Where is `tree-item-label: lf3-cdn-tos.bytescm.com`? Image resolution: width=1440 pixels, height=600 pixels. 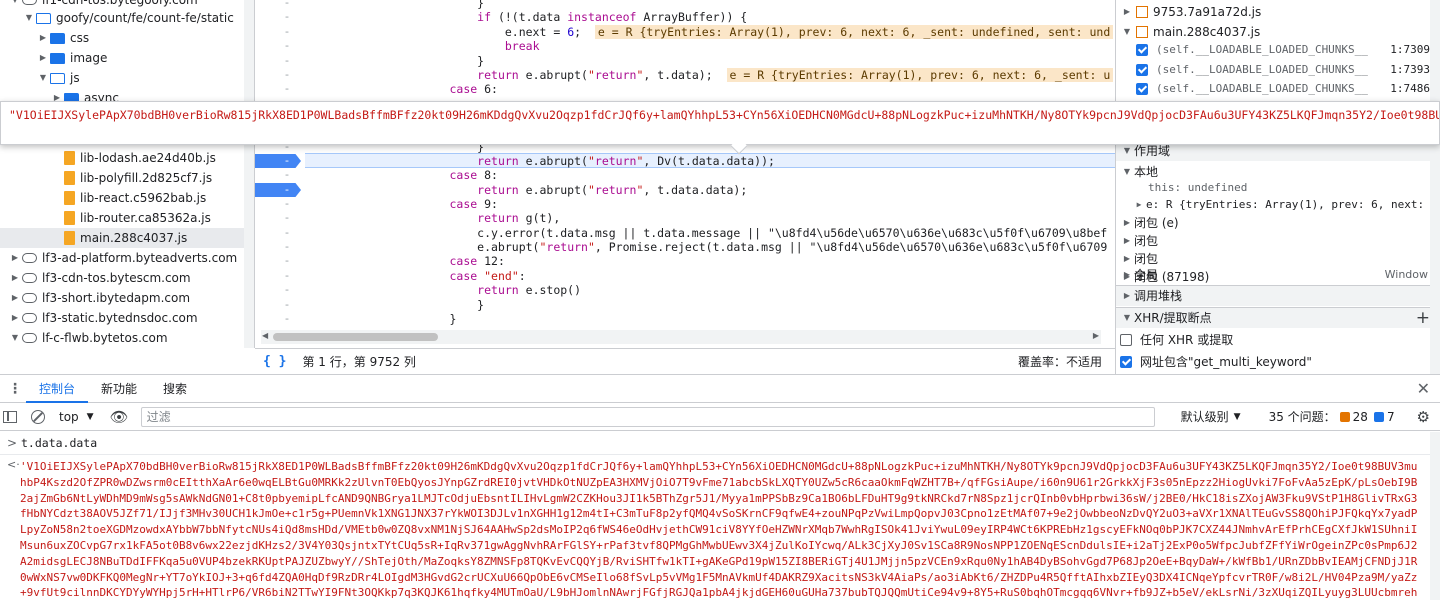 tree-item-label: lf3-cdn-tos.bytescm.com is located at coordinates (116, 278).